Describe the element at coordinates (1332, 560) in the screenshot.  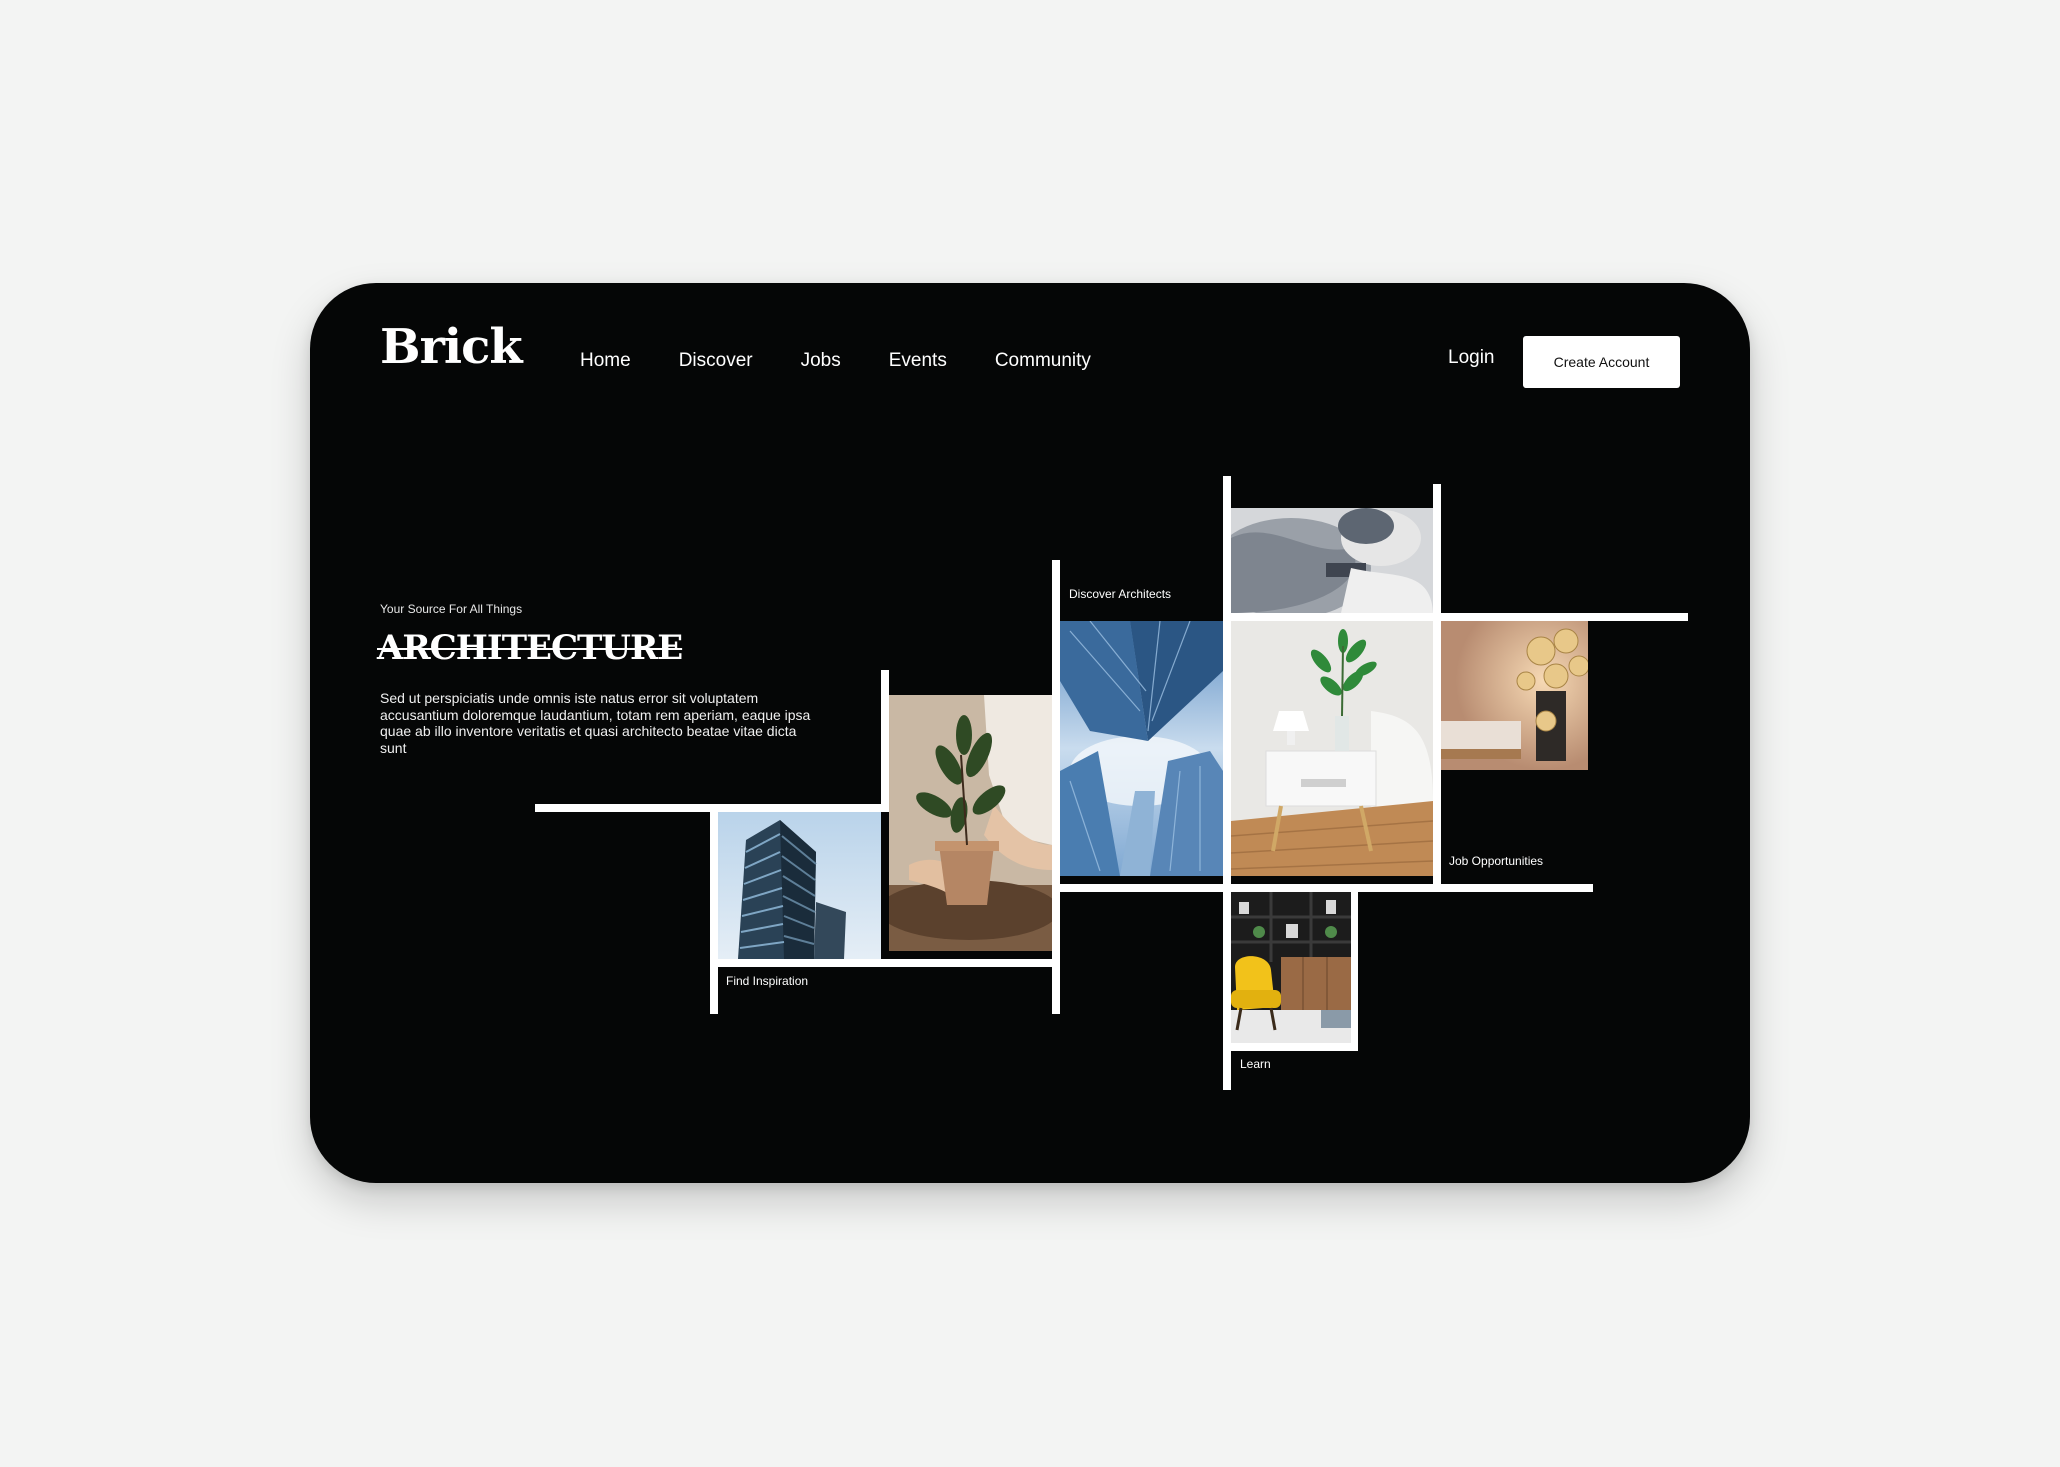
I see `bedding-image` at that location.